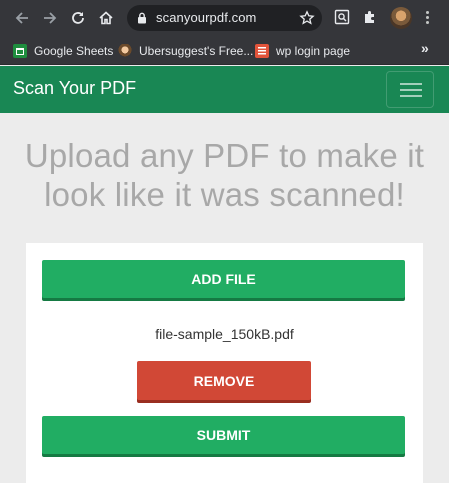  I want to click on screenshot-extension-icon, so click(342, 17).